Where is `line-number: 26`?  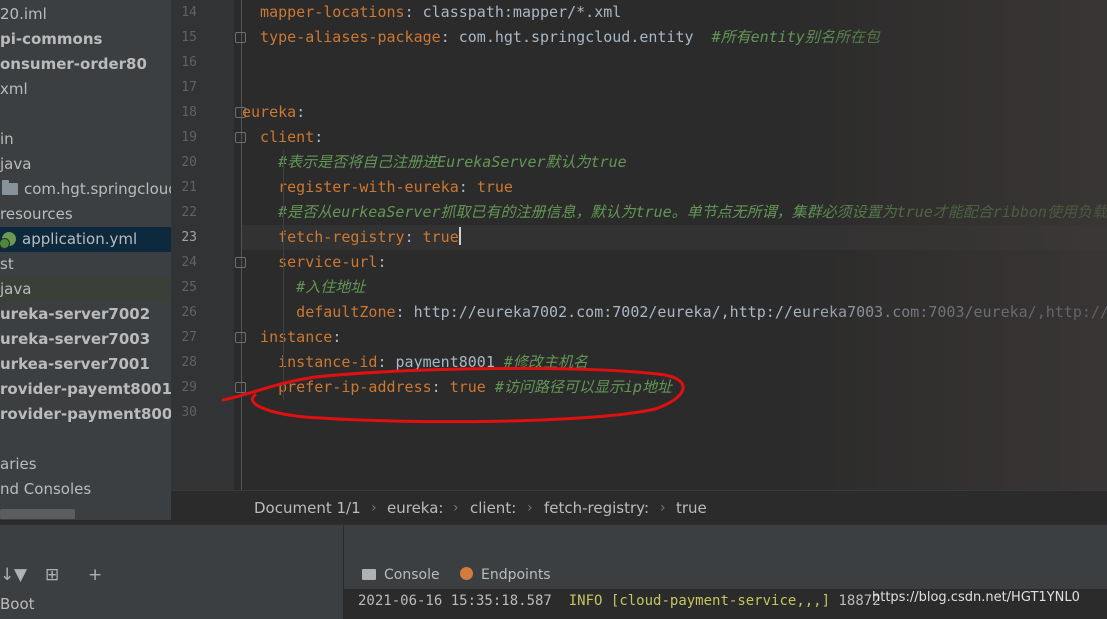 line-number: 26 is located at coordinates (189, 312).